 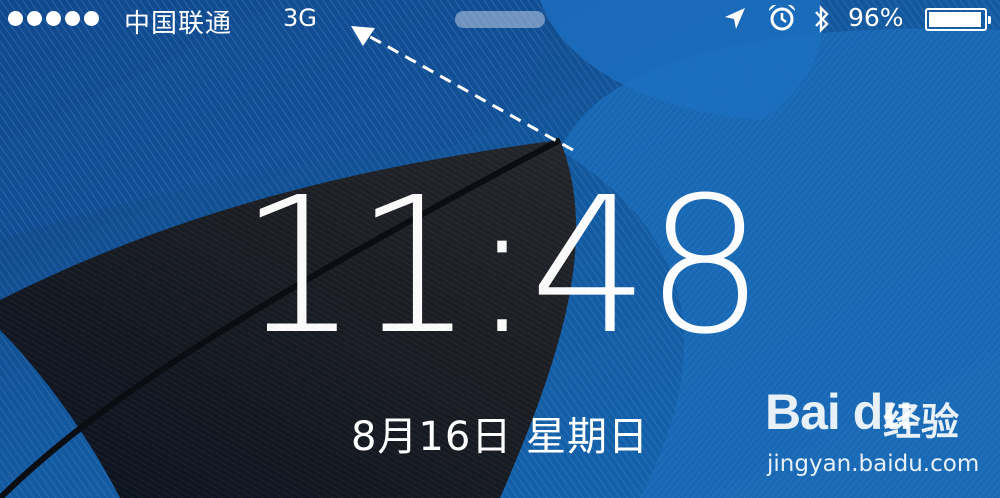 I want to click on carrier-name: 中国联通, so click(x=178, y=24).